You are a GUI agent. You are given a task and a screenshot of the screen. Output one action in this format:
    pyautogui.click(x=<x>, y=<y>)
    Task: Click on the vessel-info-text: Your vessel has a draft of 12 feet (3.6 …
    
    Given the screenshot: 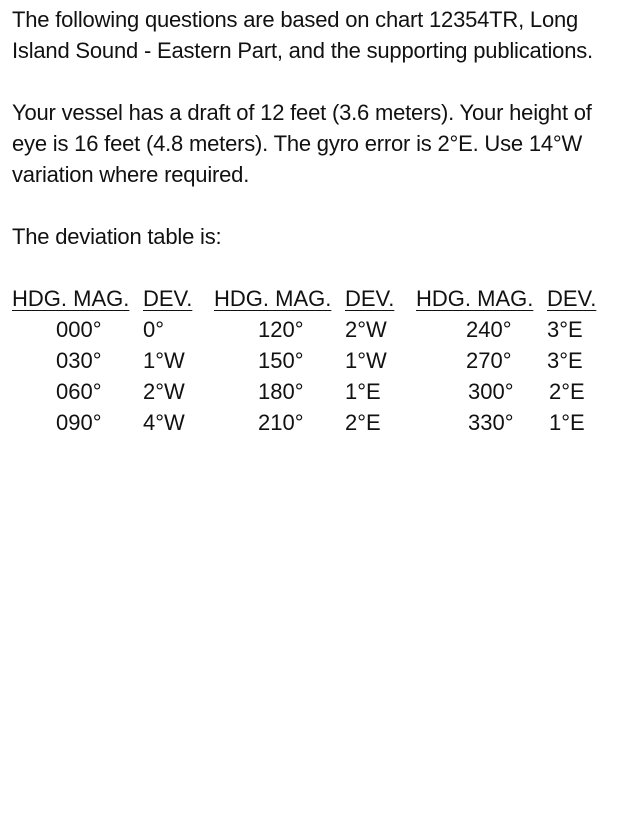 What is the action you would take?
    pyautogui.click(x=302, y=143)
    